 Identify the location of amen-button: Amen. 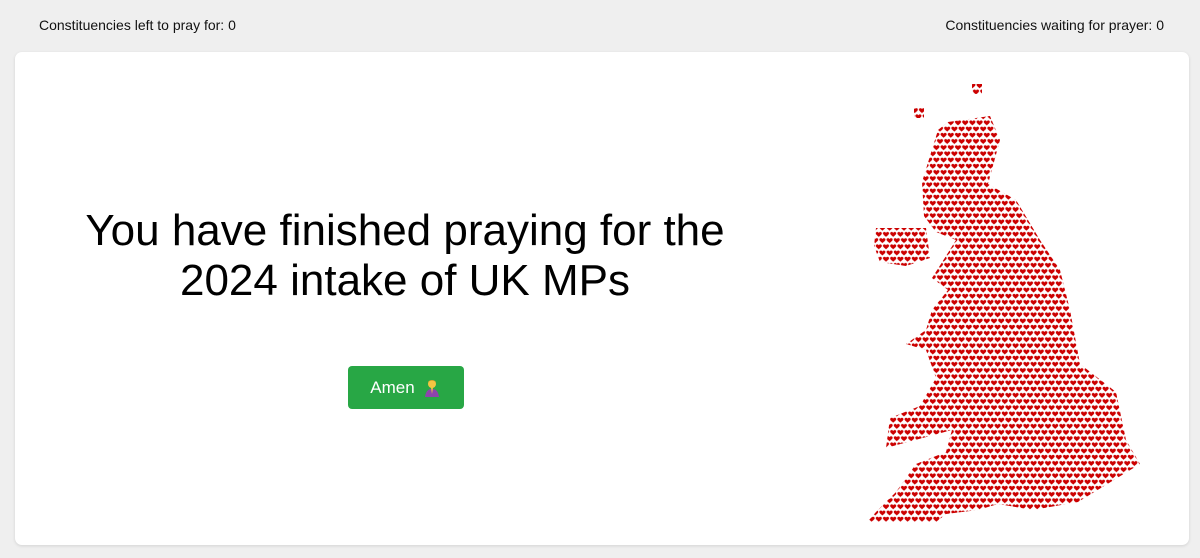
(406, 387).